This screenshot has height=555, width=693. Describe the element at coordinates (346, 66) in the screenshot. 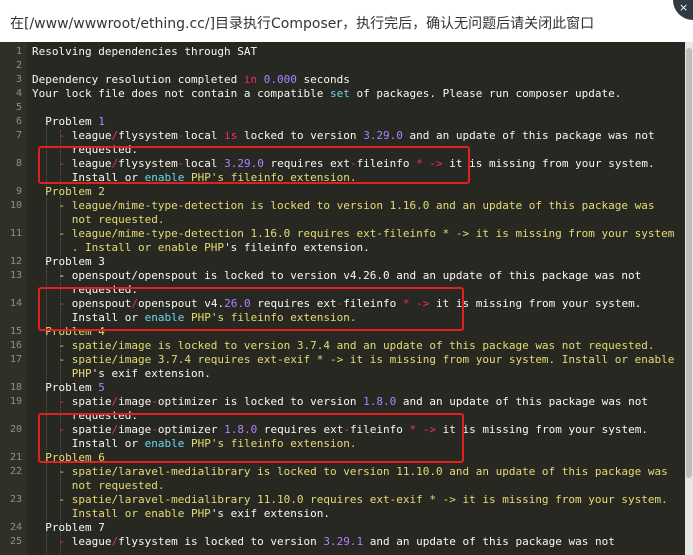

I see `code-line: 2` at that location.